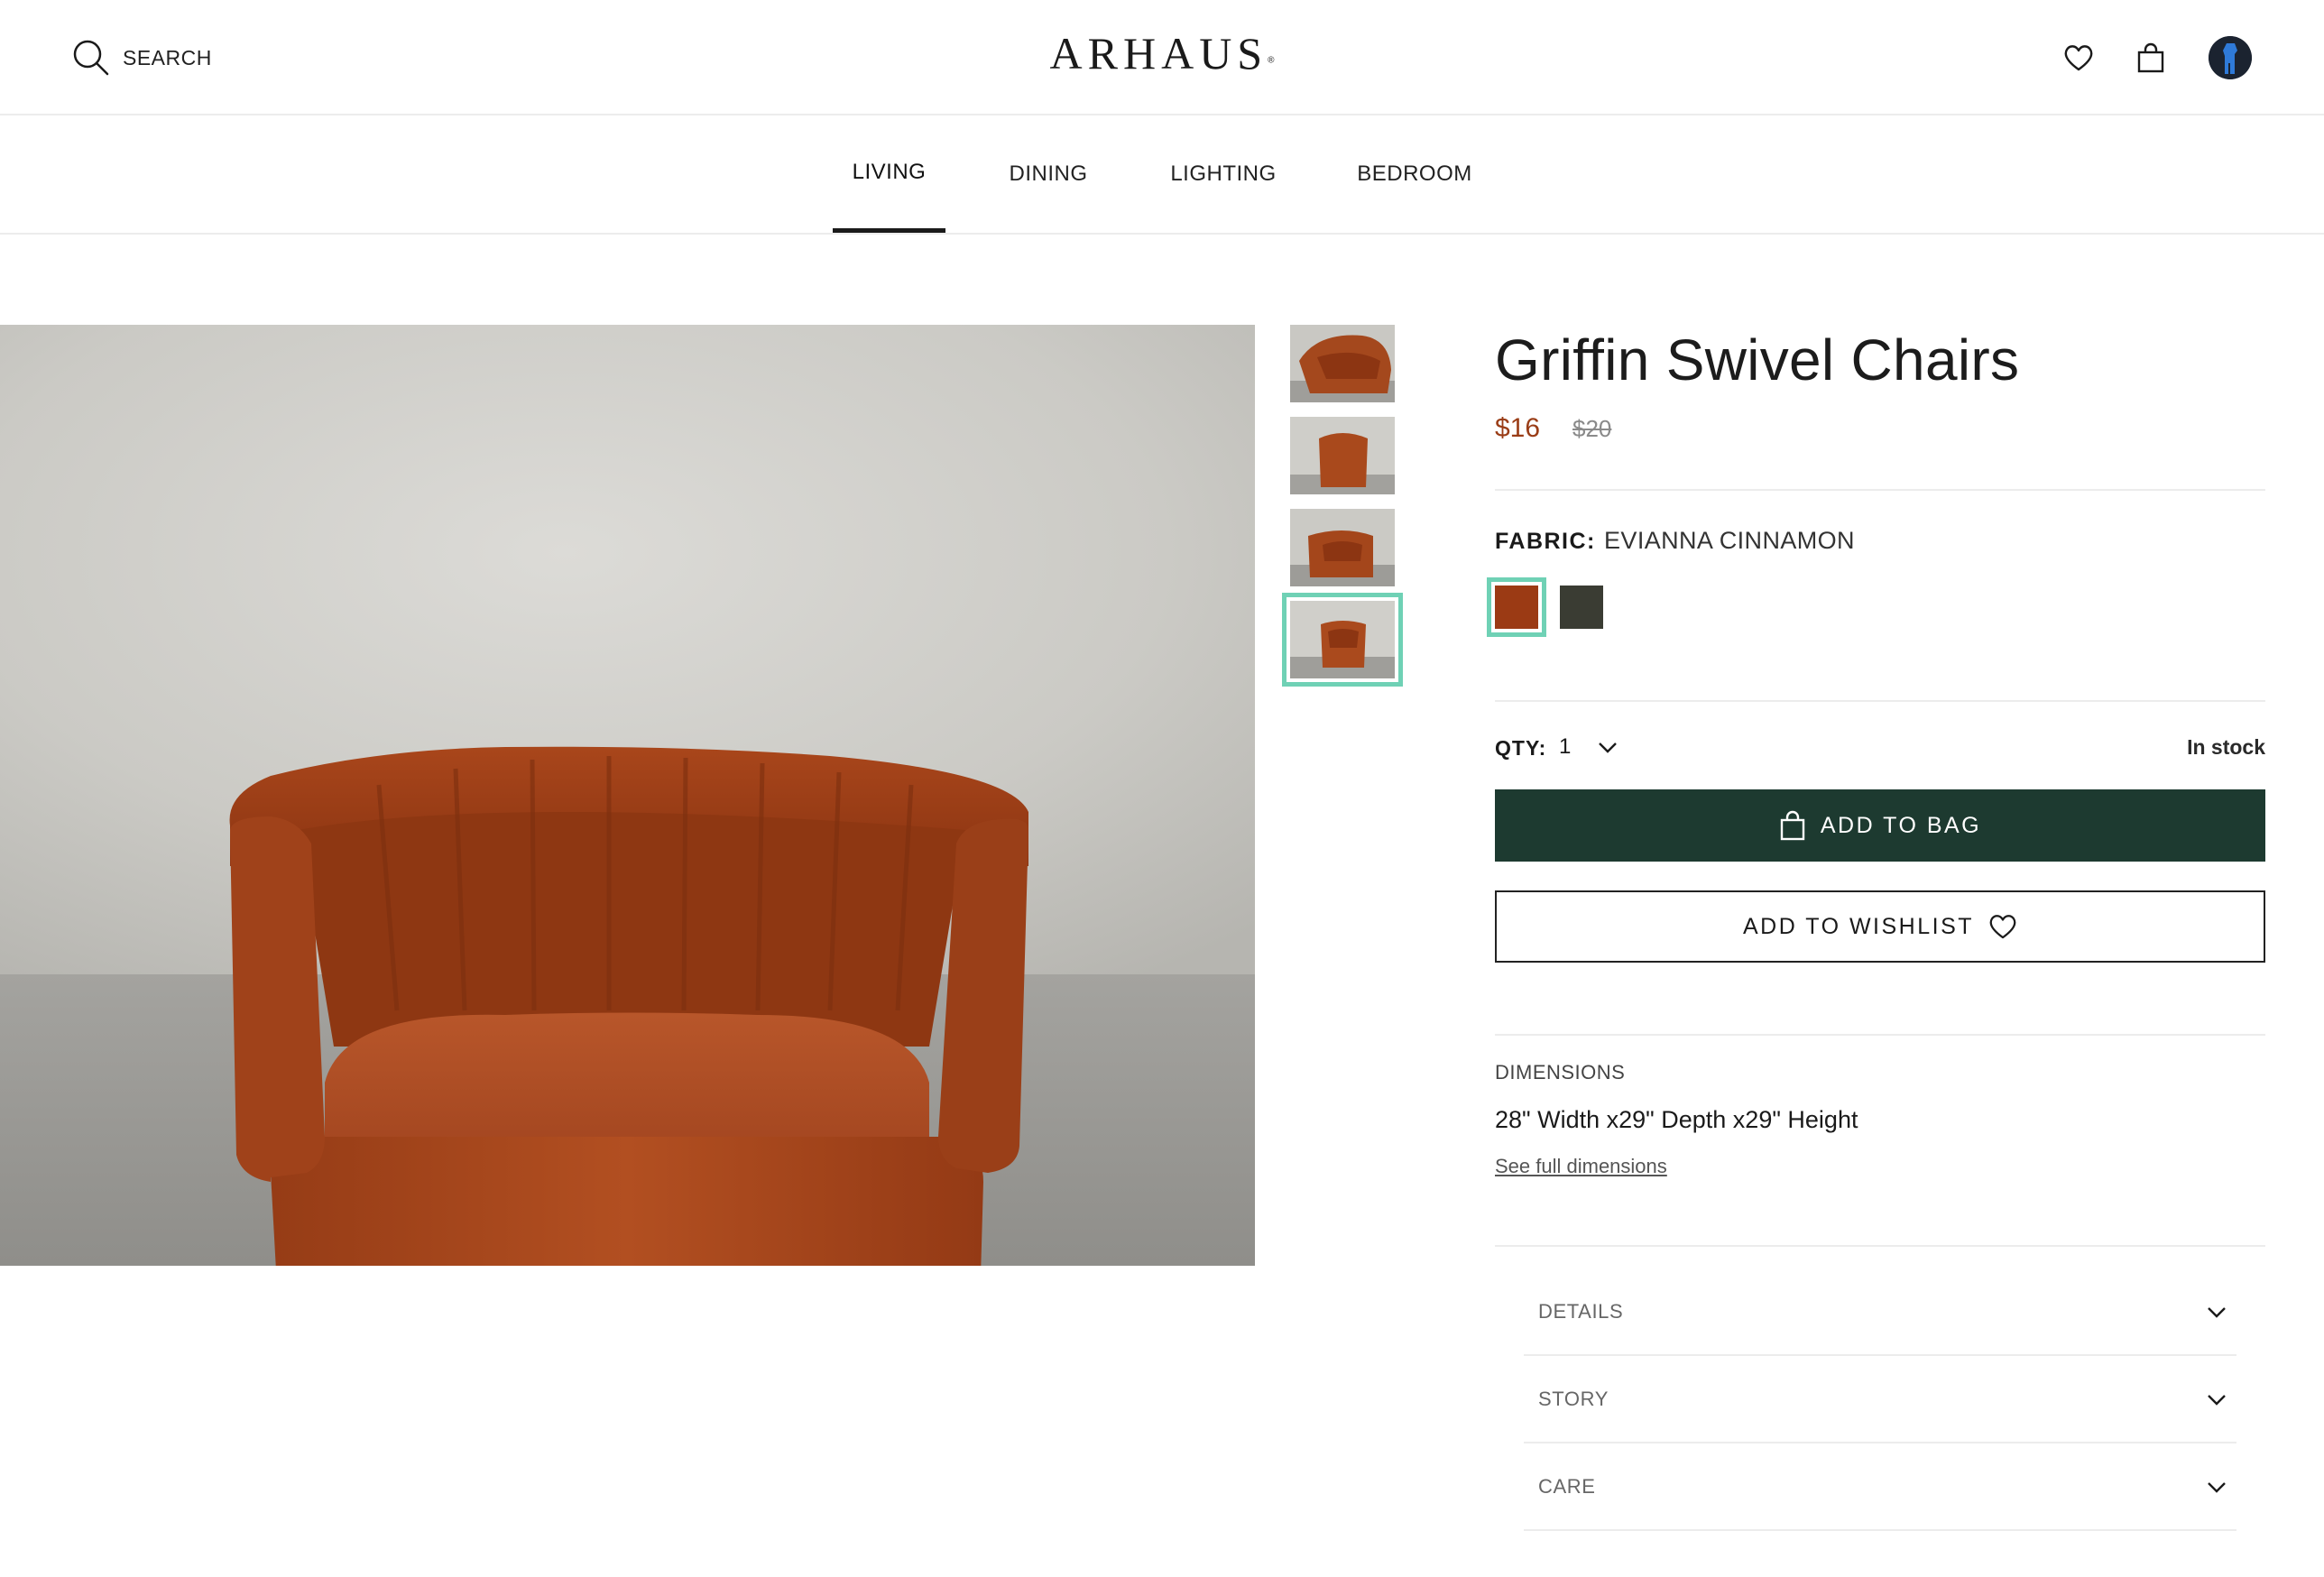 This screenshot has height=1577, width=2324. What do you see at coordinates (91, 58) in the screenshot?
I see `search-icon` at bounding box center [91, 58].